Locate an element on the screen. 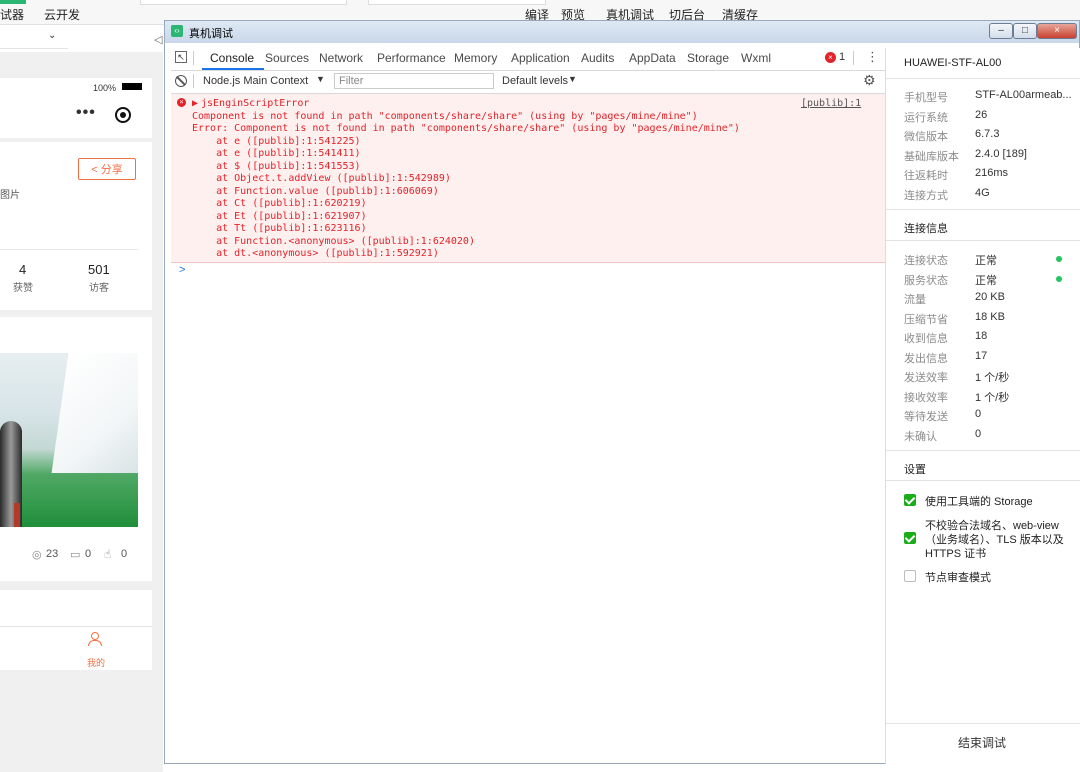  comment-icon: ▭ is located at coordinates (75, 554).